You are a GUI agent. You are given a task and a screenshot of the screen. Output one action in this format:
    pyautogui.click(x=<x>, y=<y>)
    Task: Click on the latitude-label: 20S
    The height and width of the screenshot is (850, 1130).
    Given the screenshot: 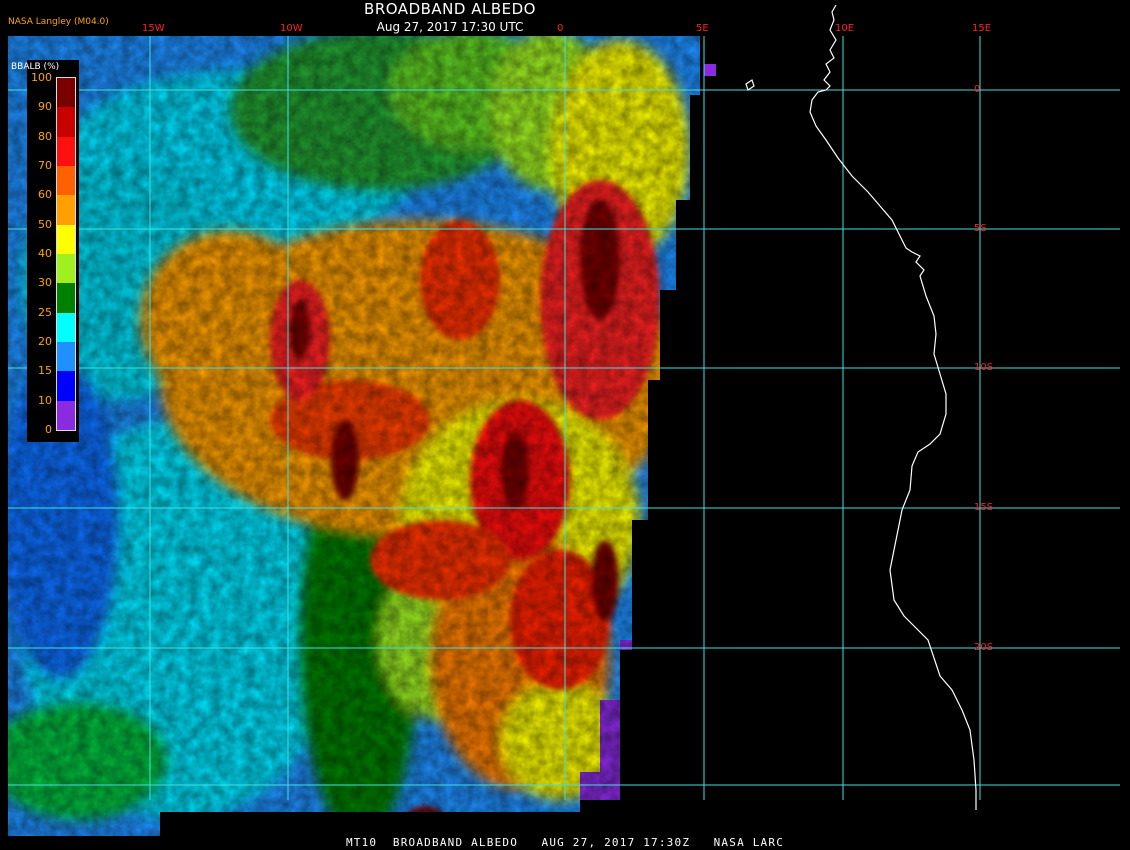 What is the action you would take?
    pyautogui.click(x=984, y=647)
    